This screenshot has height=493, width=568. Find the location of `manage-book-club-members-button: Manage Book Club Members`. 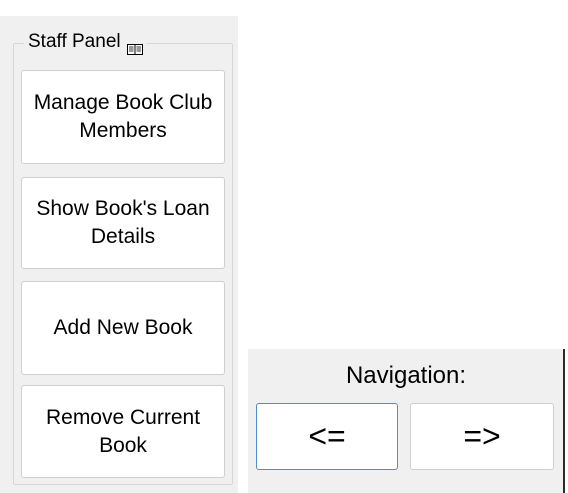

manage-book-club-members-button: Manage Book Club Members is located at coordinates (123, 117).